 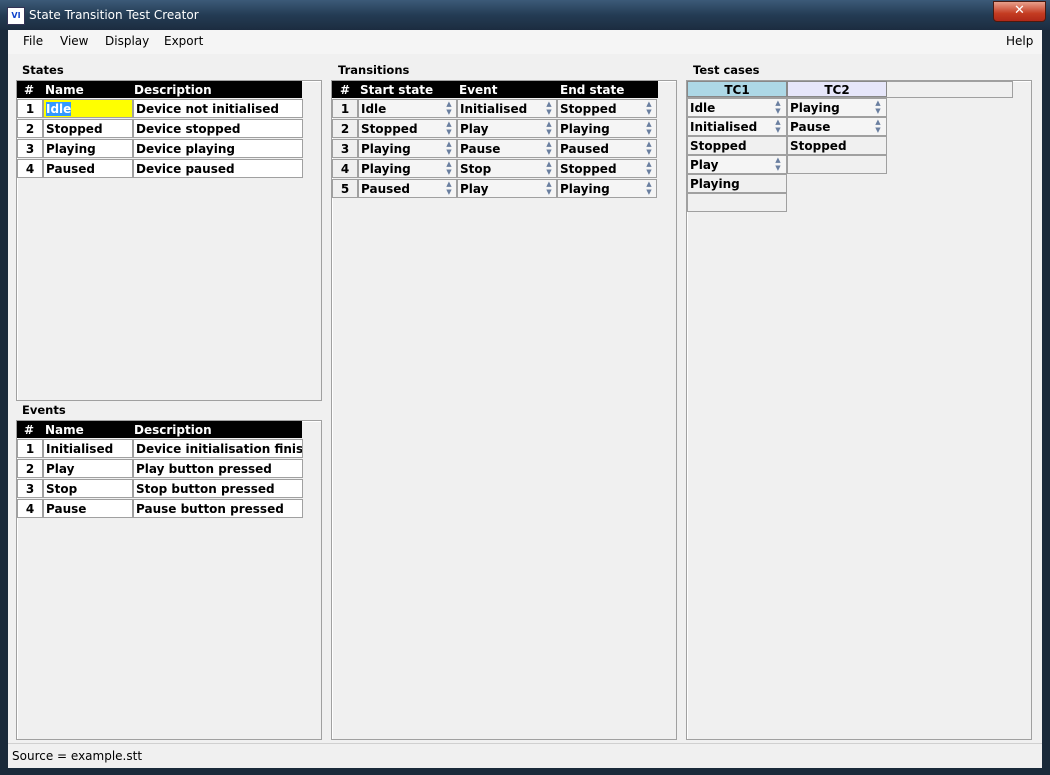 What do you see at coordinates (127, 41) in the screenshot?
I see `menu-display: Display` at bounding box center [127, 41].